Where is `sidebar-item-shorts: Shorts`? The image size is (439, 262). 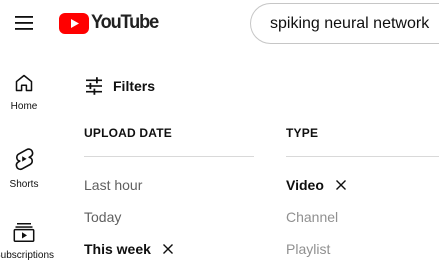 sidebar-item-shorts: Shorts is located at coordinates (24, 168).